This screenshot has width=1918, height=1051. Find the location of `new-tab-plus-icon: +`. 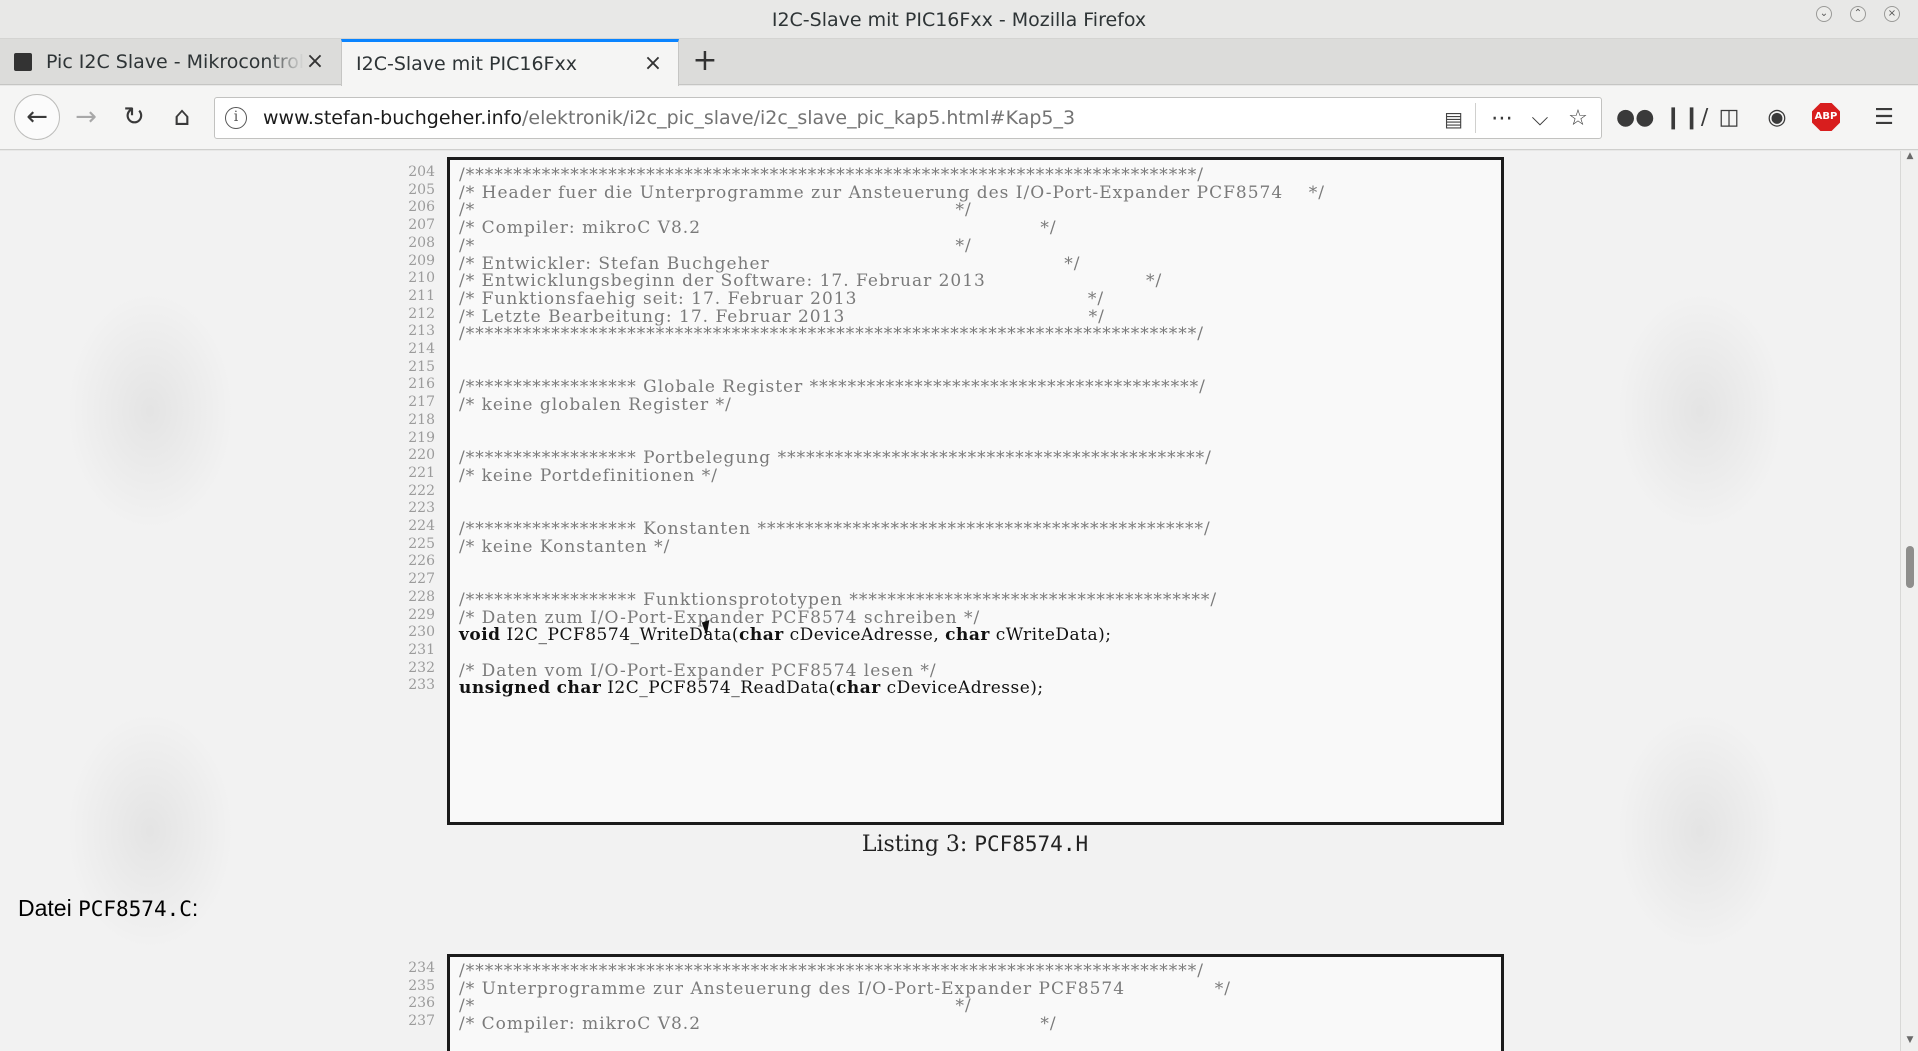

new-tab-plus-icon: + is located at coordinates (705, 62).